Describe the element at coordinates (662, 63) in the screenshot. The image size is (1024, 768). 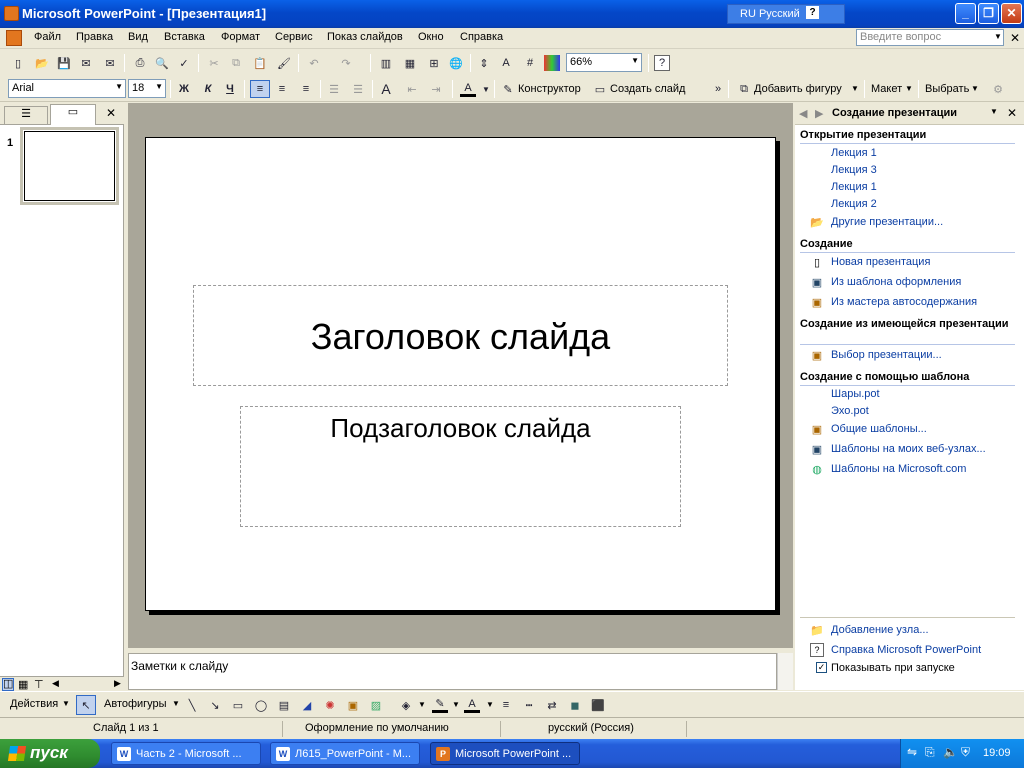
I see `help-icon: ?` at that location.